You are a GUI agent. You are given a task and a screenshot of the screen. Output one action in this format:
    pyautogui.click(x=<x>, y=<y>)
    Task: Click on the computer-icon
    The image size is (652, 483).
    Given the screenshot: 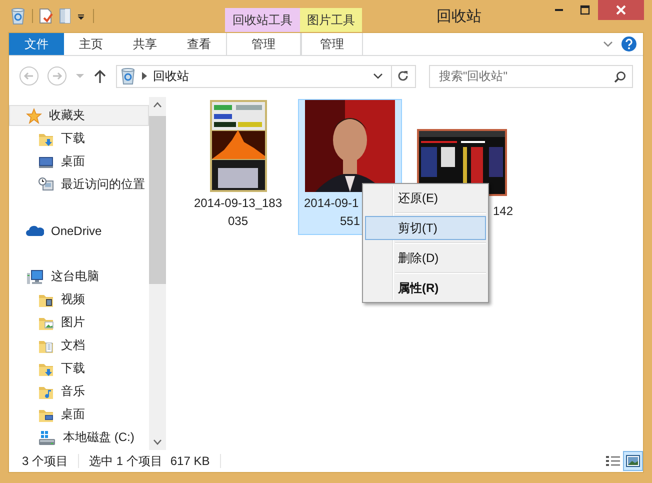 What is the action you would take?
    pyautogui.click(x=35, y=276)
    